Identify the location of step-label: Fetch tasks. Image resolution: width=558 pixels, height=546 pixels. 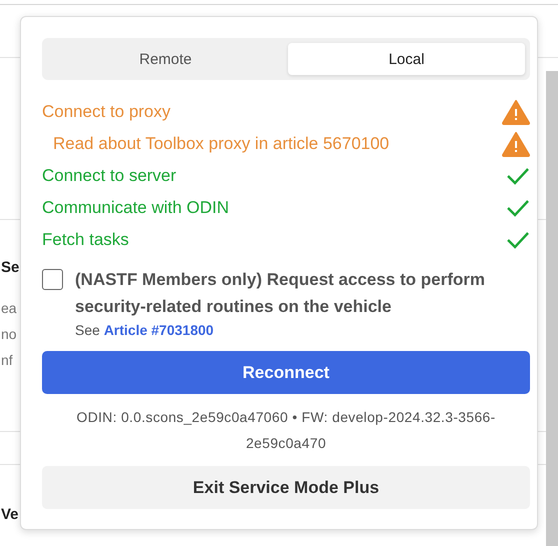
(85, 240).